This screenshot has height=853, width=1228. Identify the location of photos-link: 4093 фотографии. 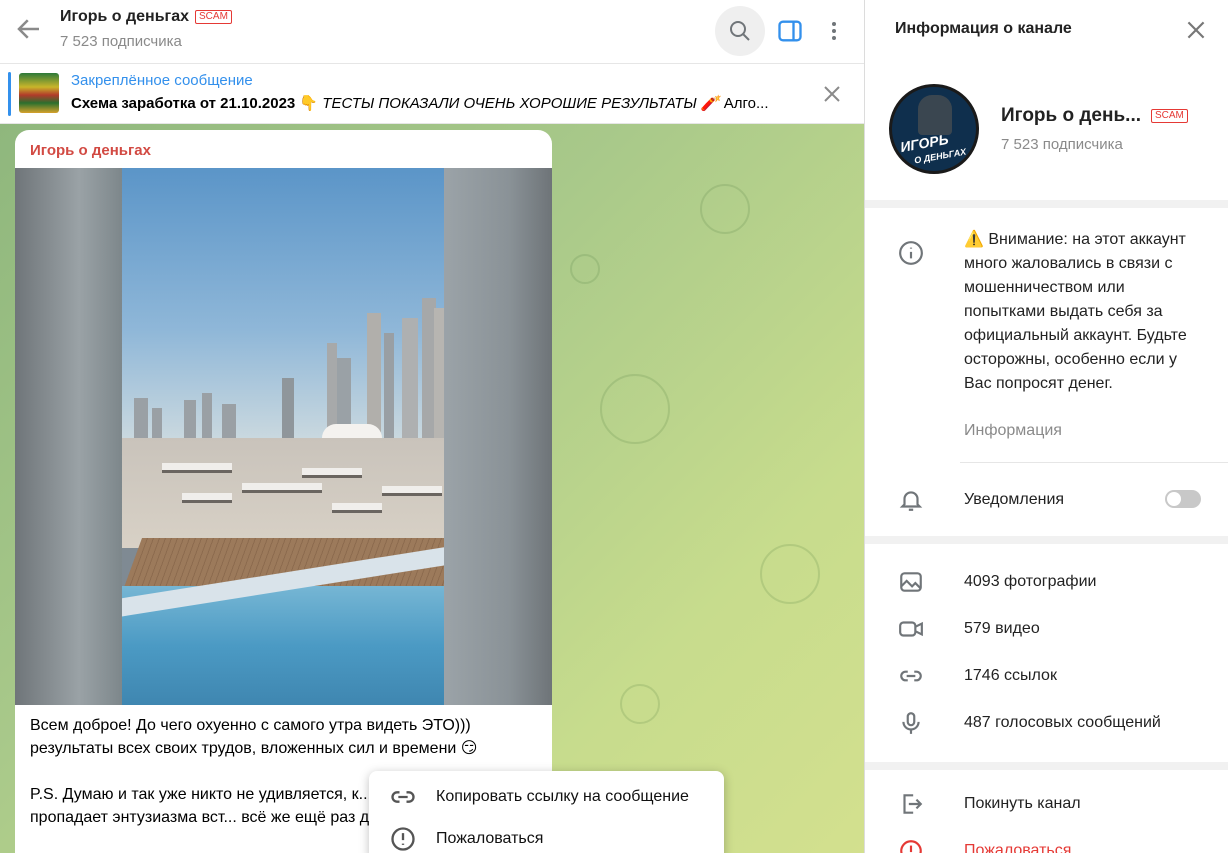
(1030, 582).